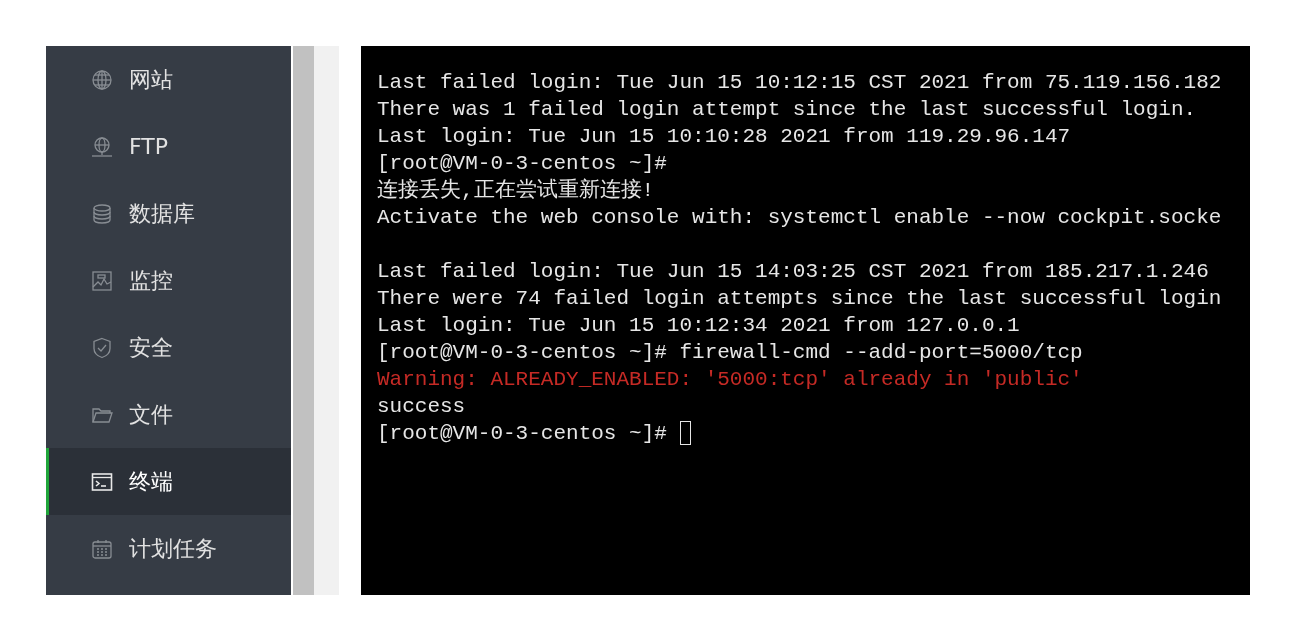  What do you see at coordinates (303, 320) in the screenshot?
I see `scrollbar` at bounding box center [303, 320].